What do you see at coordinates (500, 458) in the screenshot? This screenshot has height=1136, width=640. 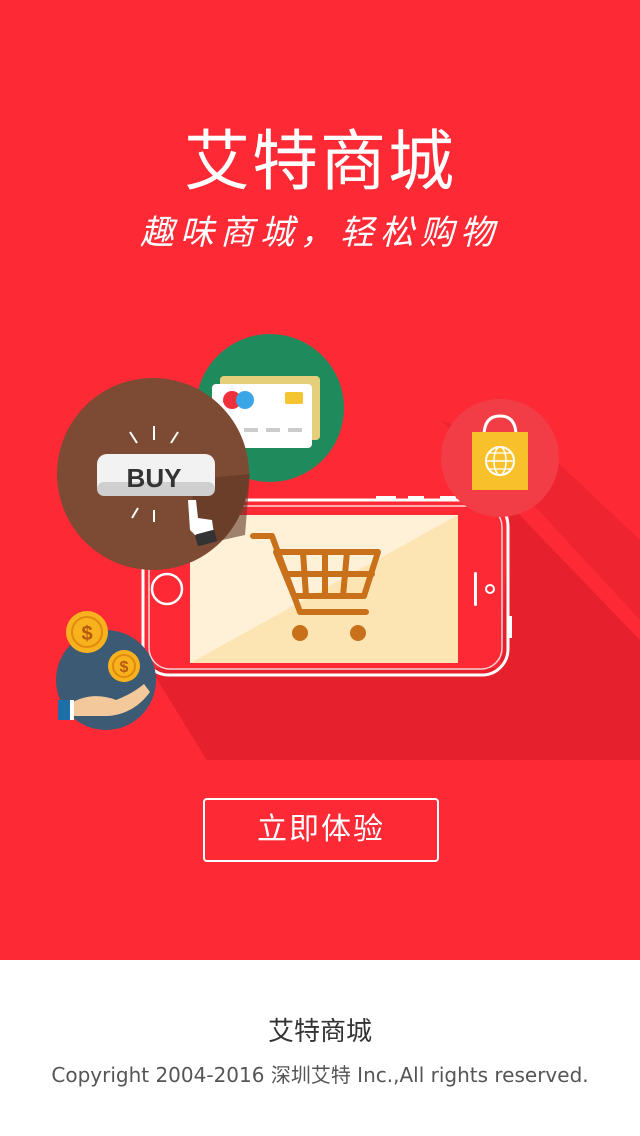 I see `shopping-bag-globe-icon` at bounding box center [500, 458].